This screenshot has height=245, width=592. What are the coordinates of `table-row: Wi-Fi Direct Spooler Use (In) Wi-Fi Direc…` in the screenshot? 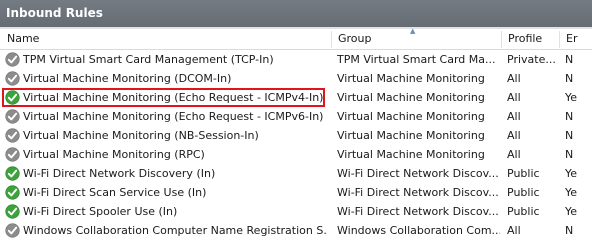 It's located at (296, 211).